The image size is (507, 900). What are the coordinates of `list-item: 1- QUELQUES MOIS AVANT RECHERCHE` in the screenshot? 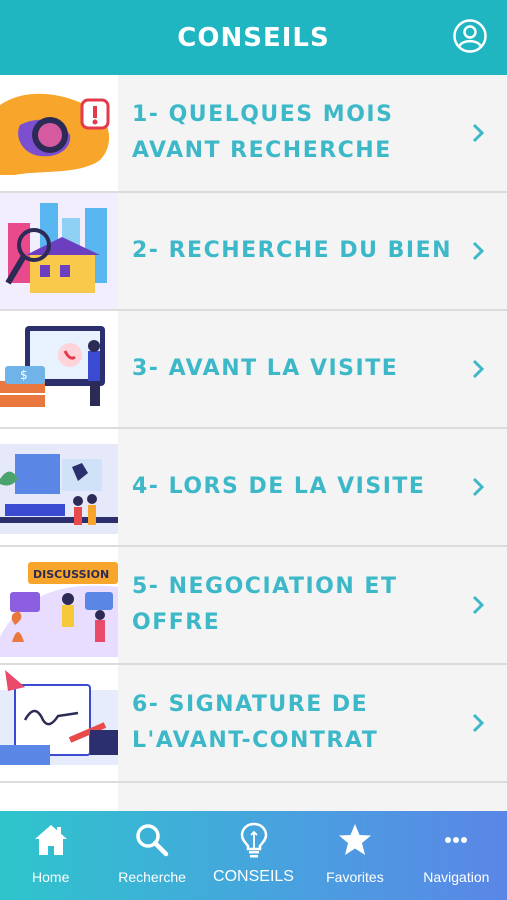 It's located at (253, 134).